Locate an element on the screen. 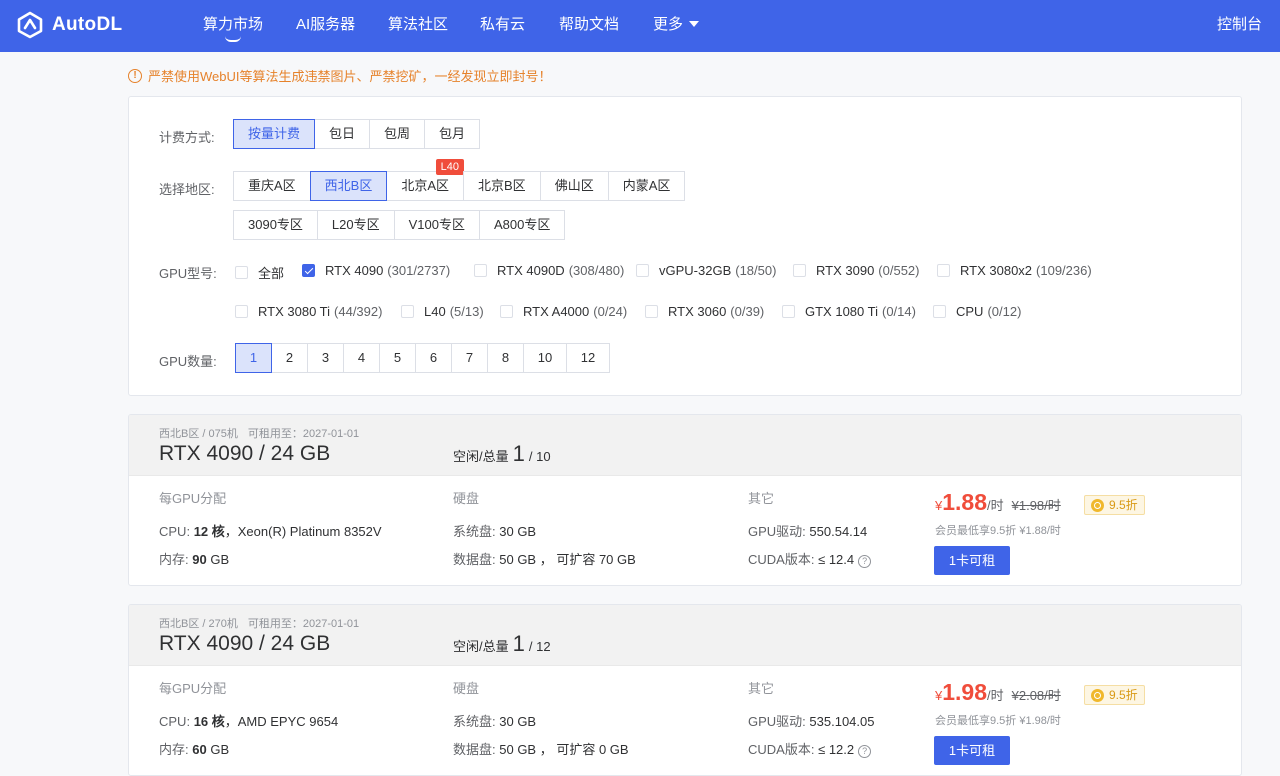 The height and width of the screenshot is (776, 1280). gpu-checkbox-rtxa4000: RTX A4000 (0/24) is located at coordinates (563, 311).